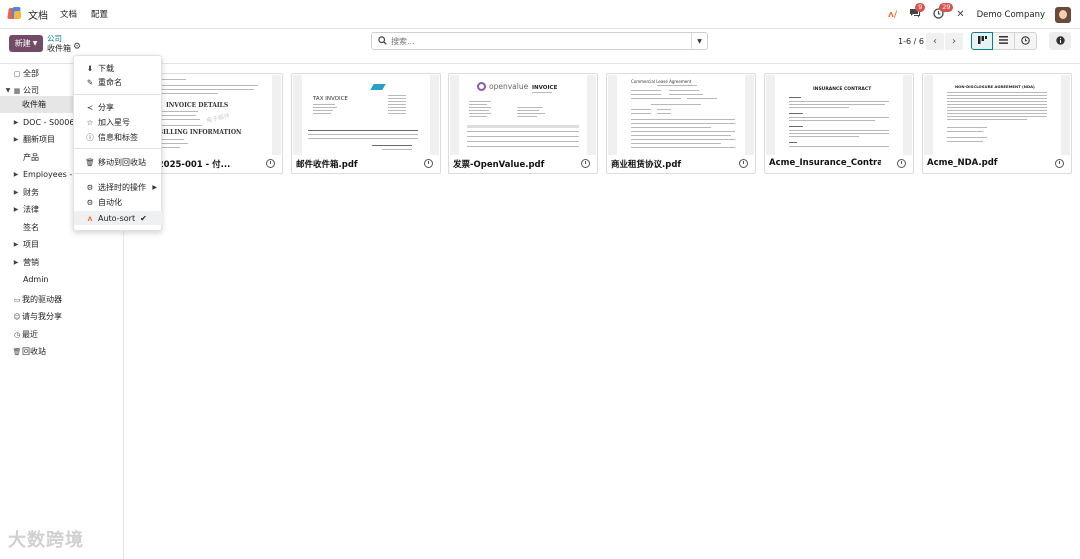 Image resolution: width=1080 pixels, height=559 pixels. I want to click on sidebar-item-shared-with-me: ☺ 请与我分享, so click(61, 316).